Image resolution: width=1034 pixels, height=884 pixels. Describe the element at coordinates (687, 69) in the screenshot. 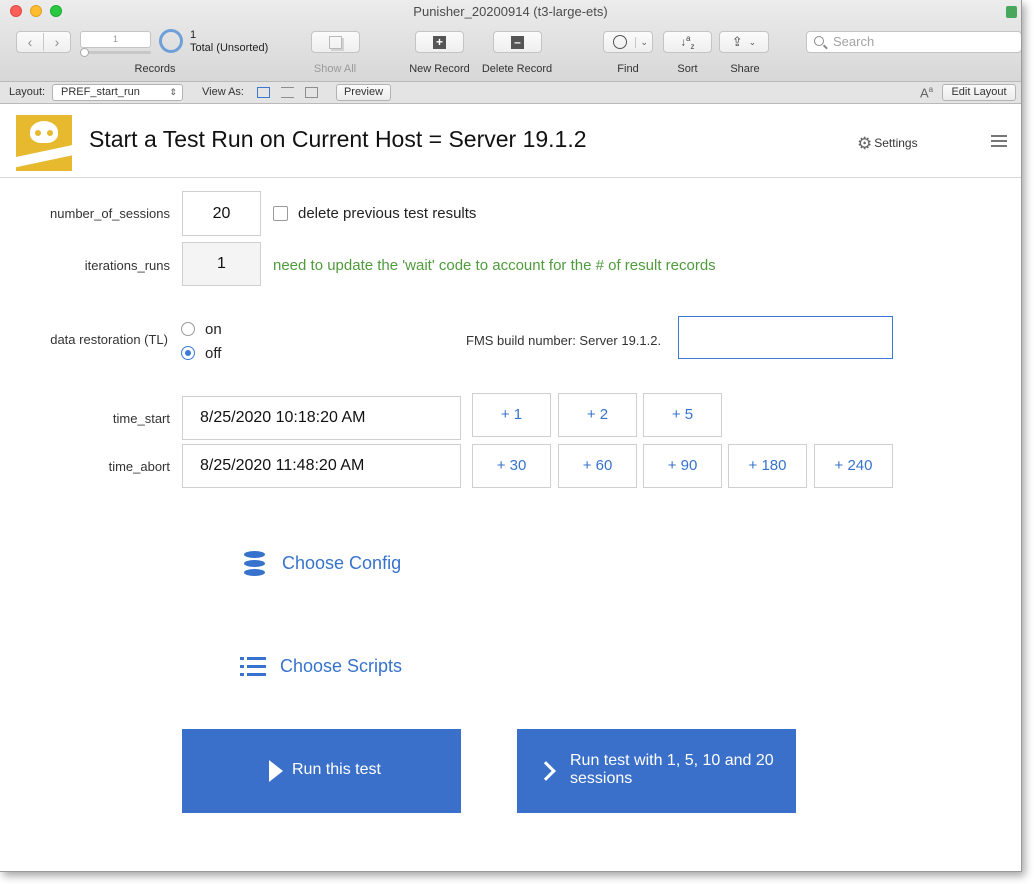

I see `sort-label: Sort` at that location.